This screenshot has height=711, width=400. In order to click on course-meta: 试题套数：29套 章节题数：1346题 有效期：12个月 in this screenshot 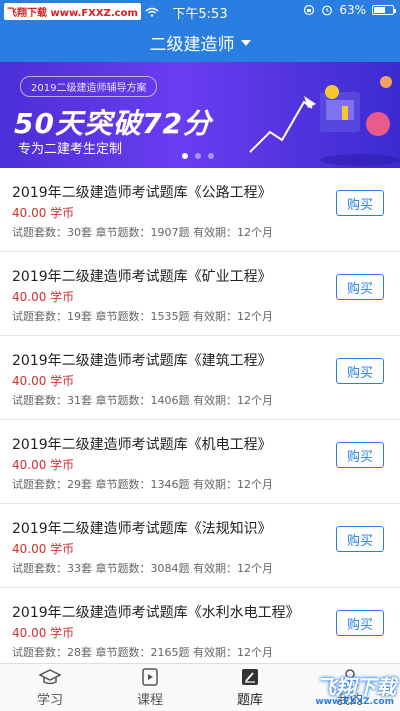, I will do `click(142, 484)`.